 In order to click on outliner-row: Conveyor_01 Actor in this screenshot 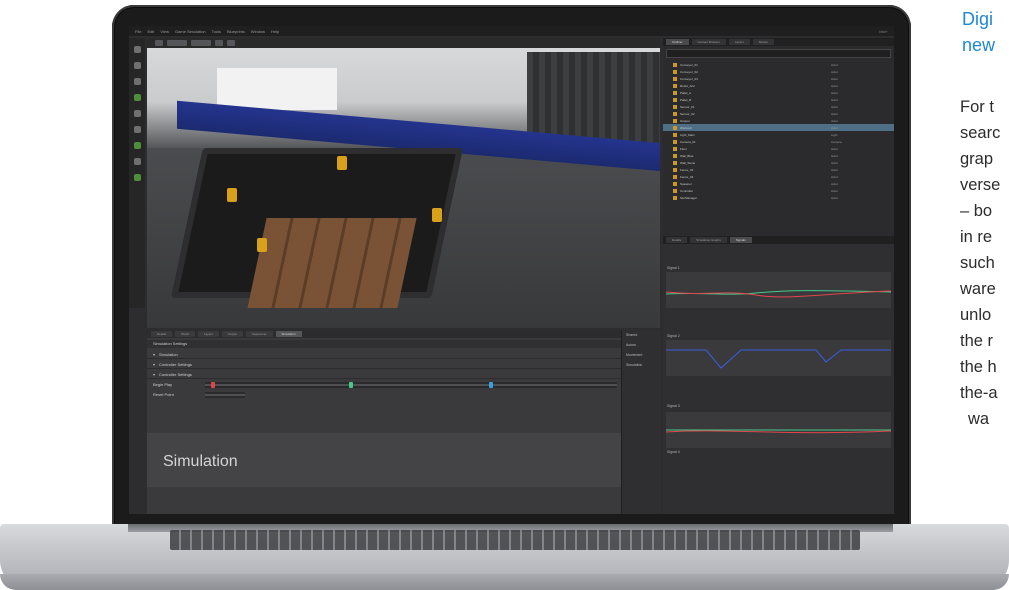, I will do `click(778, 64)`.